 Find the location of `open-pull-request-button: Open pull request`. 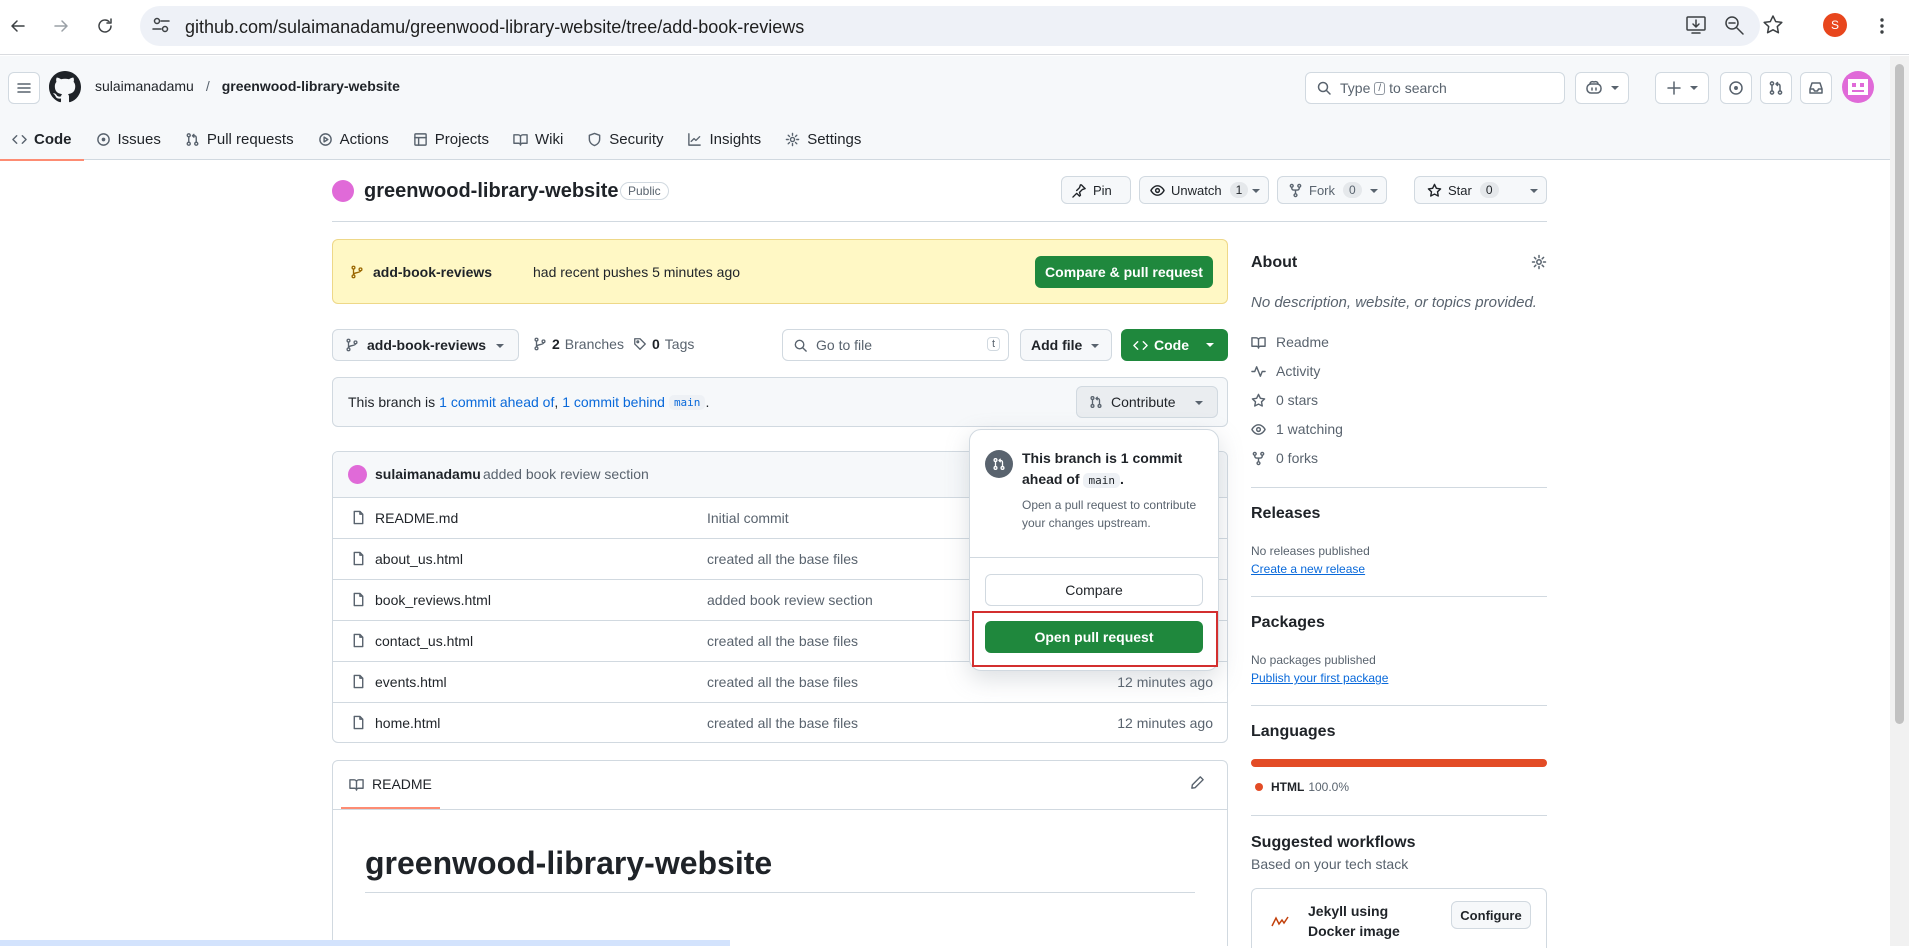

open-pull-request-button: Open pull request is located at coordinates (1094, 637).